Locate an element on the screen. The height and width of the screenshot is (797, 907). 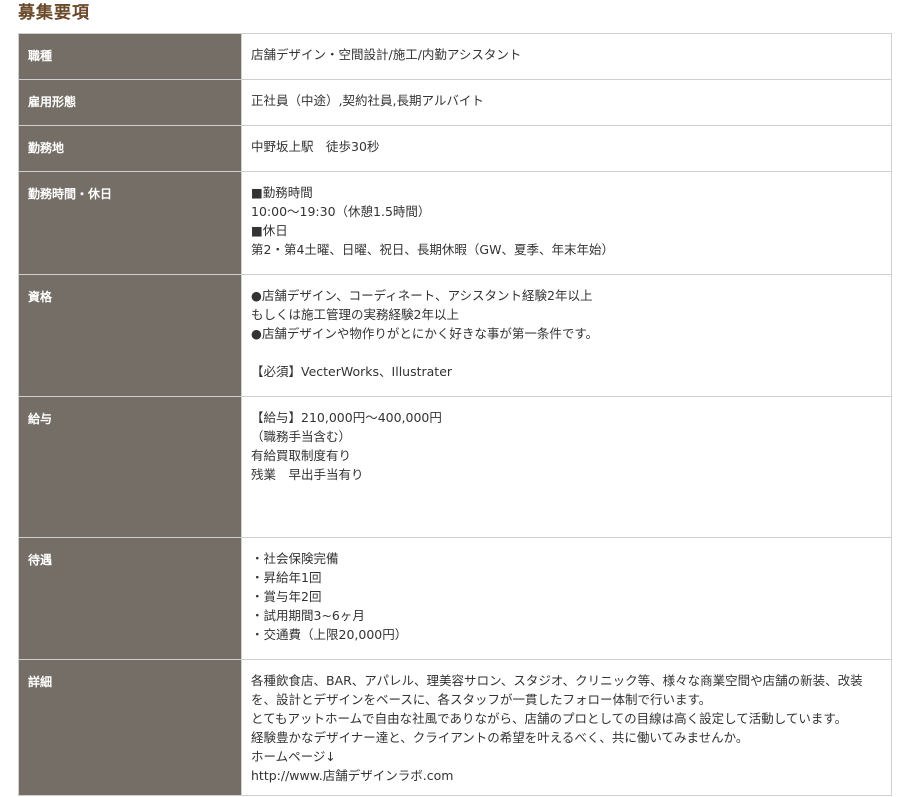
row-label-work-location: 勤務地 is located at coordinates (130, 148).